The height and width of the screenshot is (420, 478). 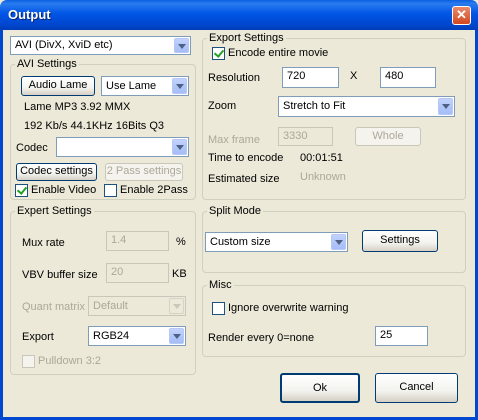 What do you see at coordinates (314, 106) in the screenshot?
I see `zoom-select-value: Stretch to Fit` at bounding box center [314, 106].